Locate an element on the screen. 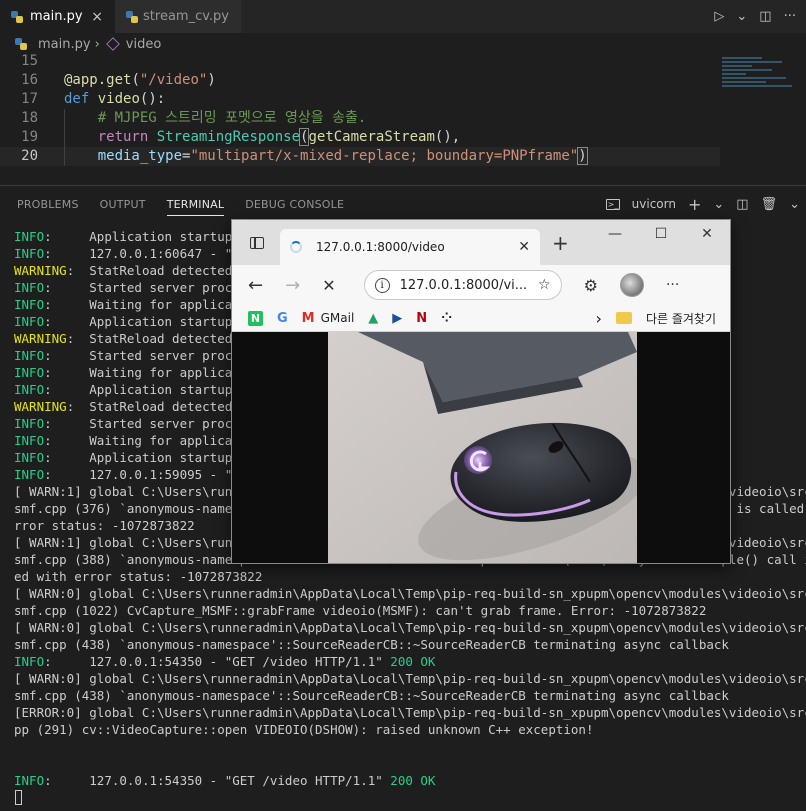 This screenshot has height=811, width=806. code-text: @app.get("/video") is located at coordinates (127, 80).